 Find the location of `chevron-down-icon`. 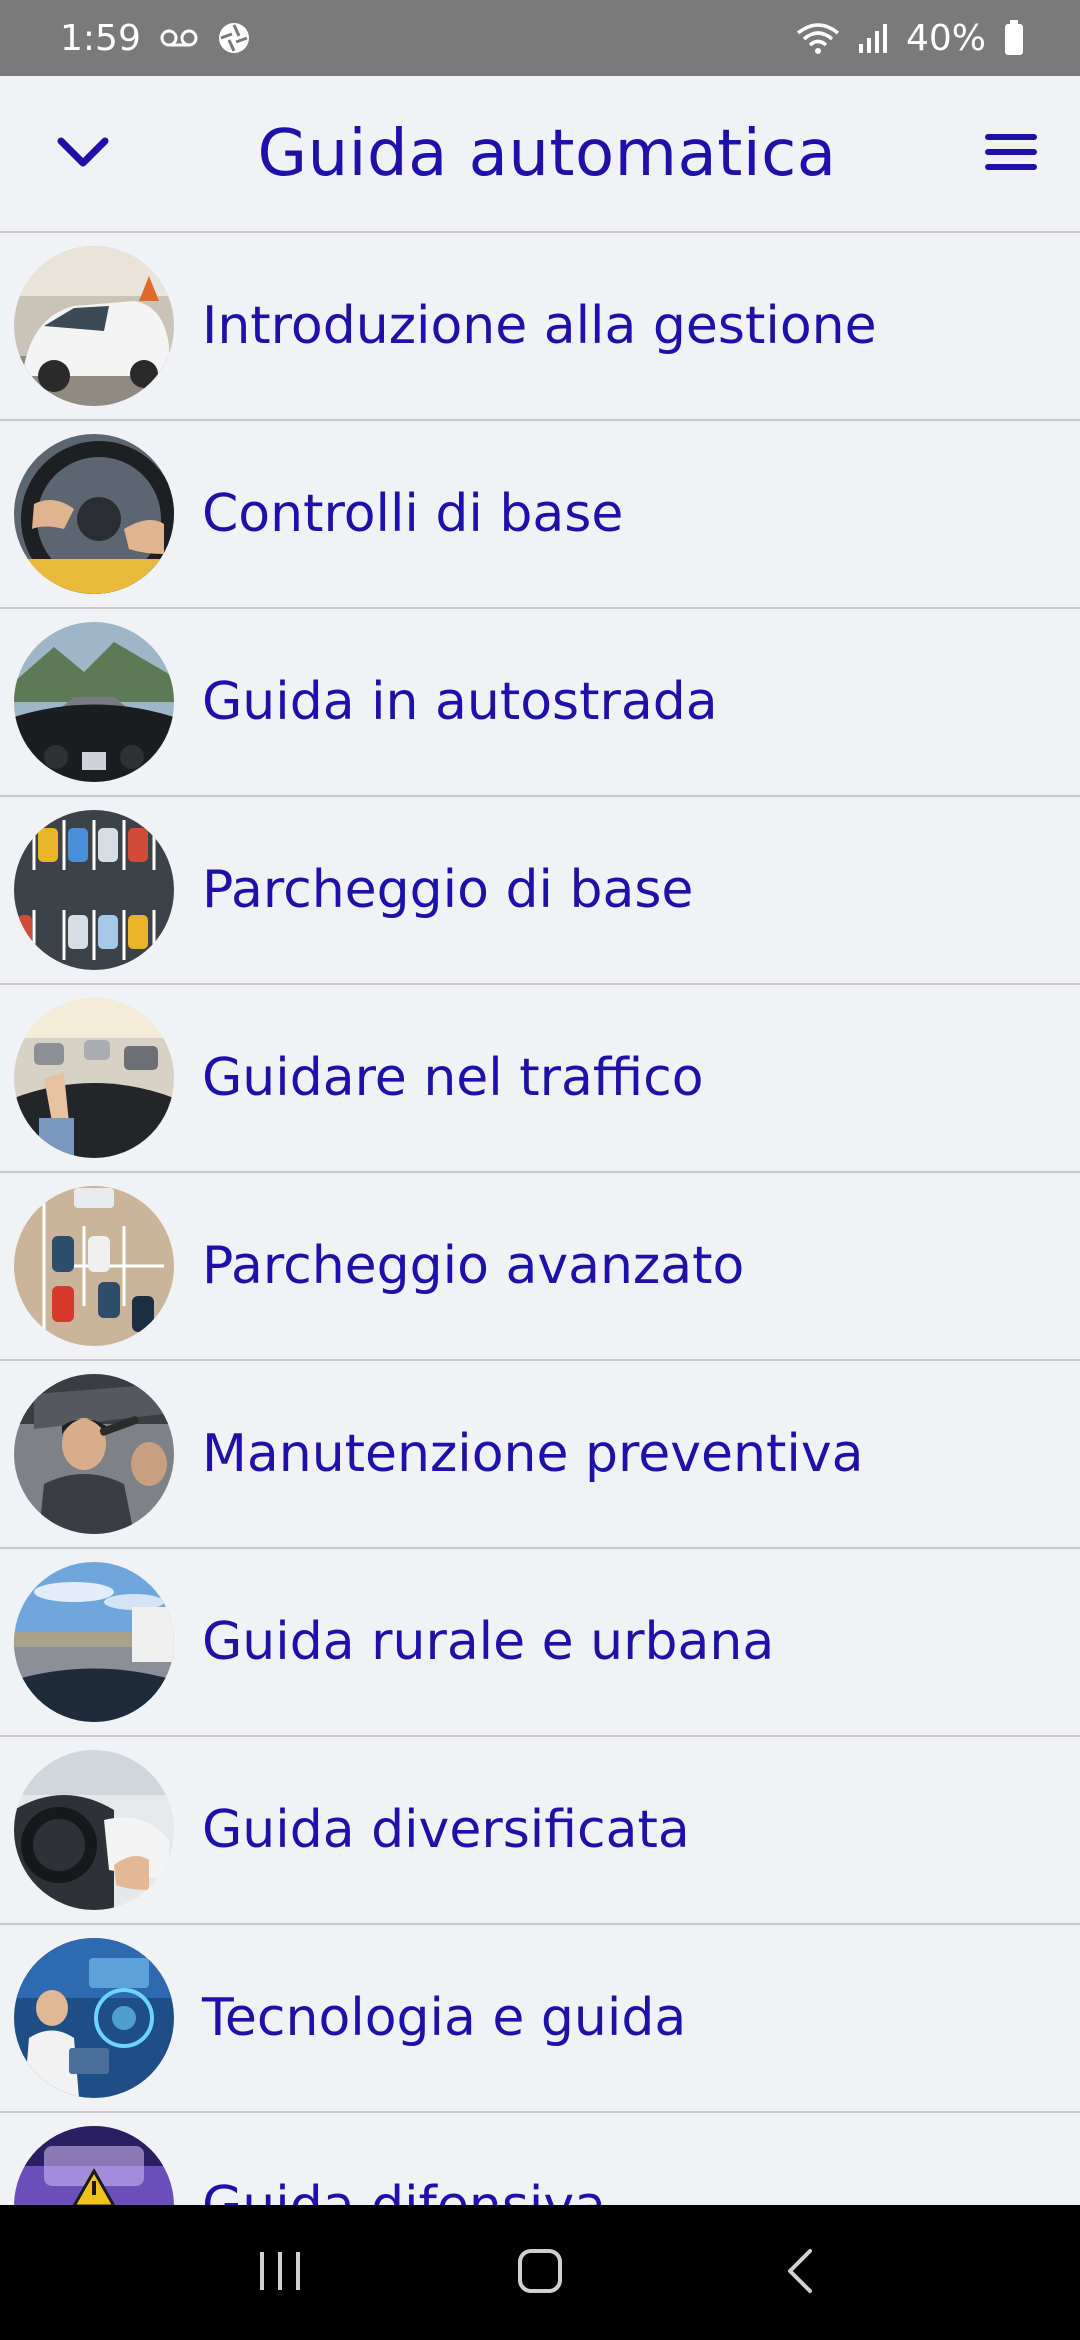

chevron-down-icon is located at coordinates (83, 154).